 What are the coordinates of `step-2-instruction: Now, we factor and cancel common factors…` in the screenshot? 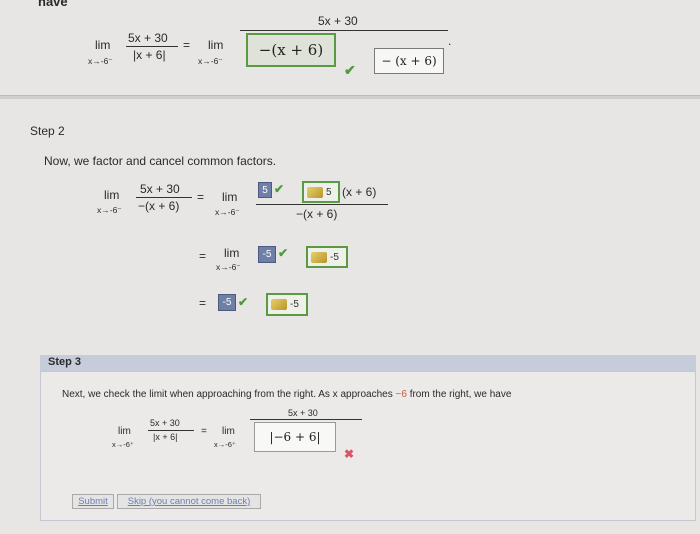 It's located at (160, 161).